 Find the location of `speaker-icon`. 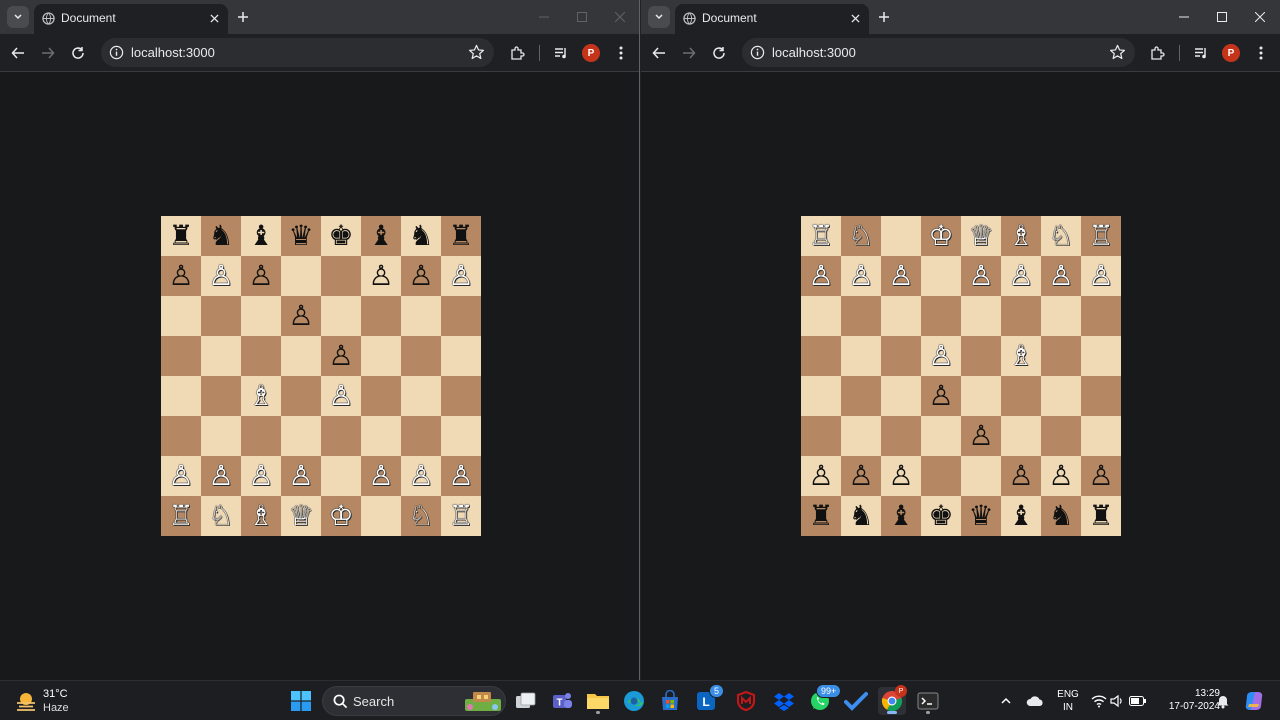

speaker-icon is located at coordinates (1117, 701).